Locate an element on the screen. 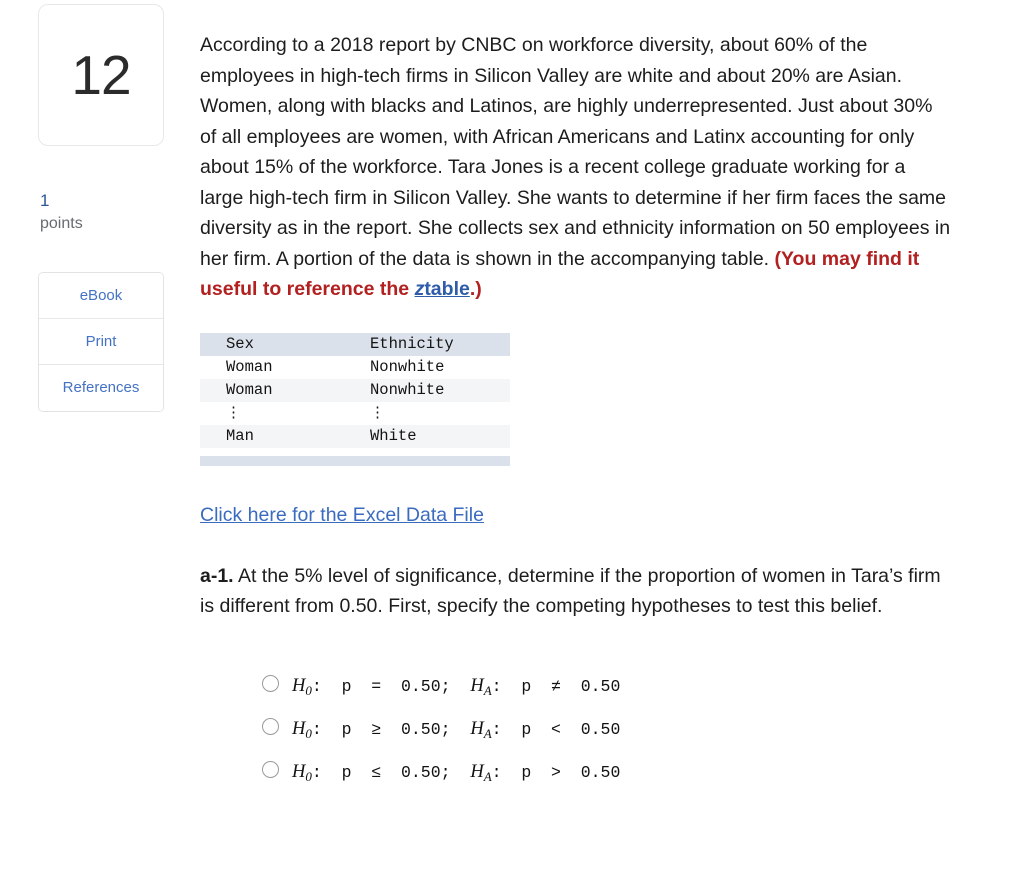  question-sidebar: 12 1 points eBook Print References is located at coordinates (100, 206).